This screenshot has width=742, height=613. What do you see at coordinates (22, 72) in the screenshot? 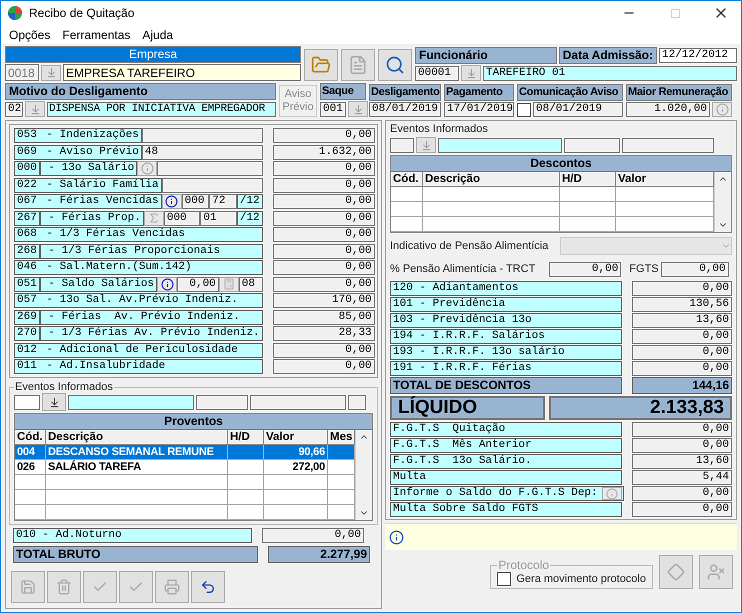
I see `code-field: 0018` at bounding box center [22, 72].